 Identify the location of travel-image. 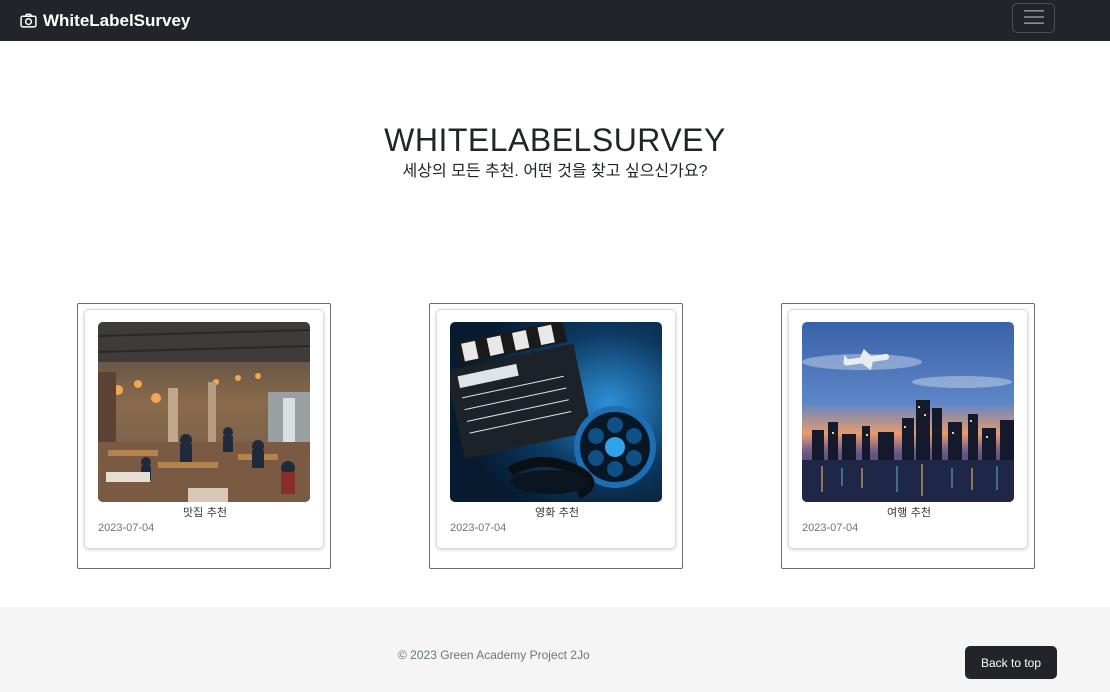
(908, 412).